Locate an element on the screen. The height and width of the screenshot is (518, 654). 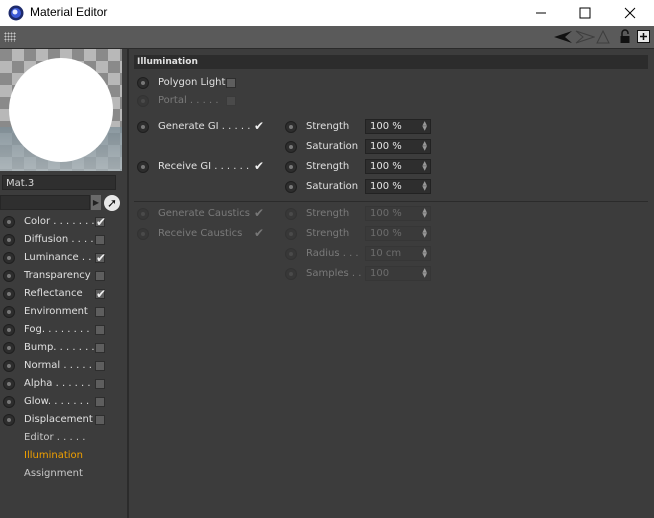
rec-saturation-value: 100 % is located at coordinates (386, 186).